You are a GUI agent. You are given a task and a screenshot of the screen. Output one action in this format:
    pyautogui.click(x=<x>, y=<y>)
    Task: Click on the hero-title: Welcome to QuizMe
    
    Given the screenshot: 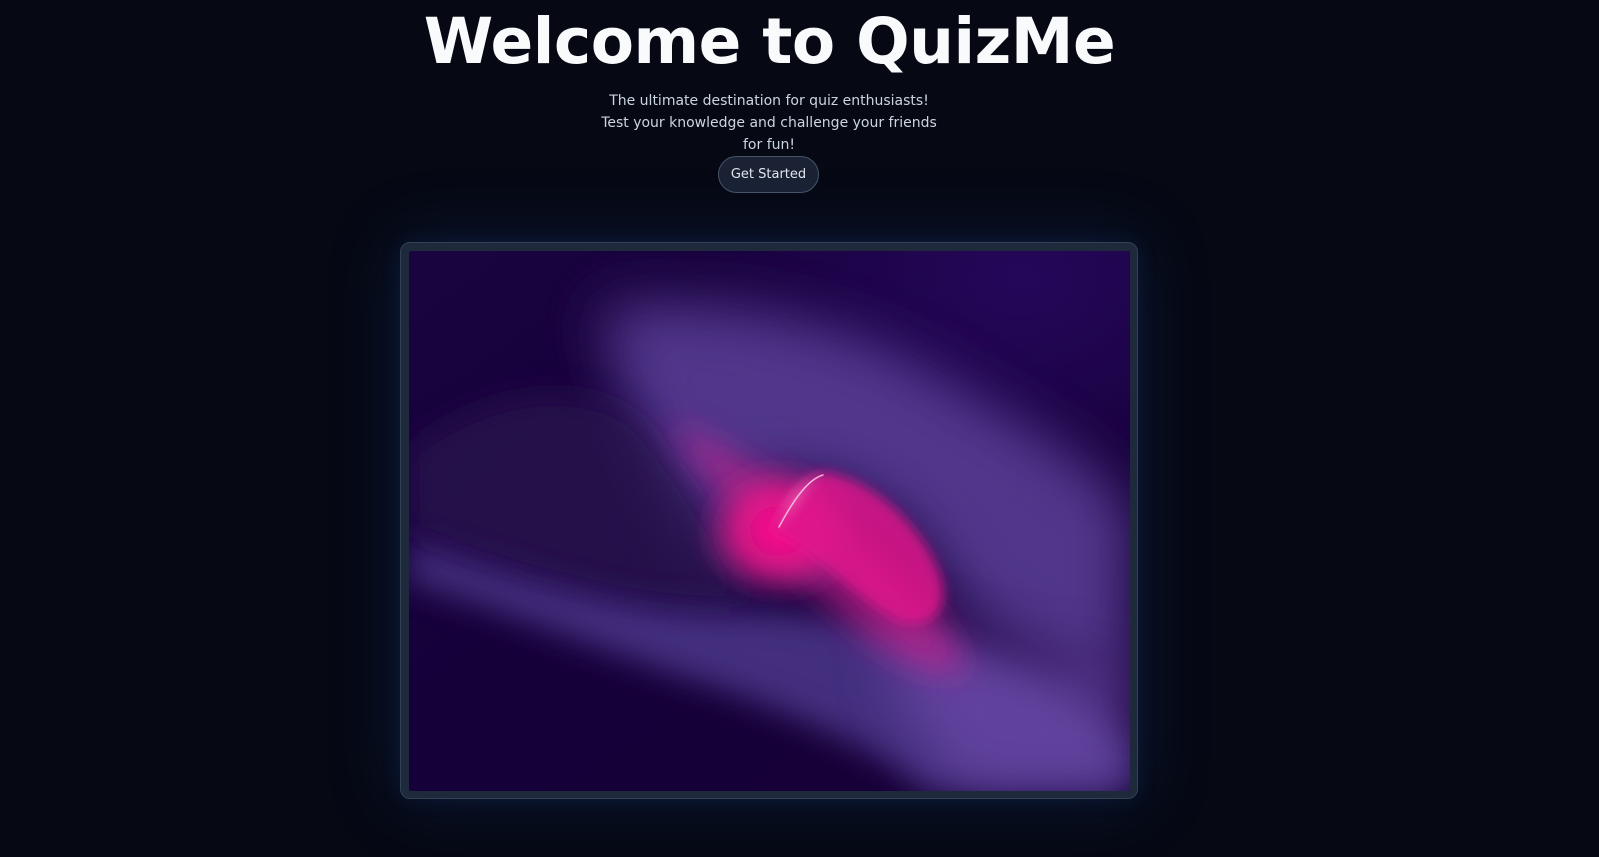 What is the action you would take?
    pyautogui.click(x=769, y=41)
    